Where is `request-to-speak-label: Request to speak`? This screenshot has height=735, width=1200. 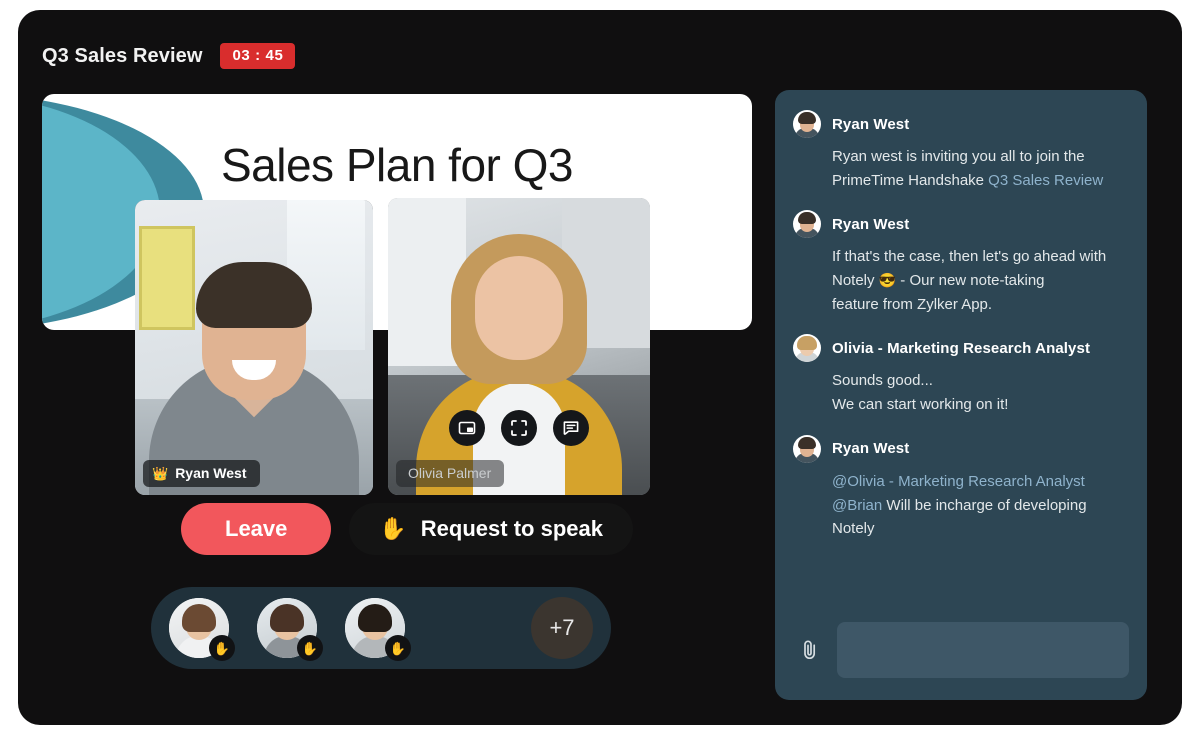 request-to-speak-label: Request to speak is located at coordinates (511, 528).